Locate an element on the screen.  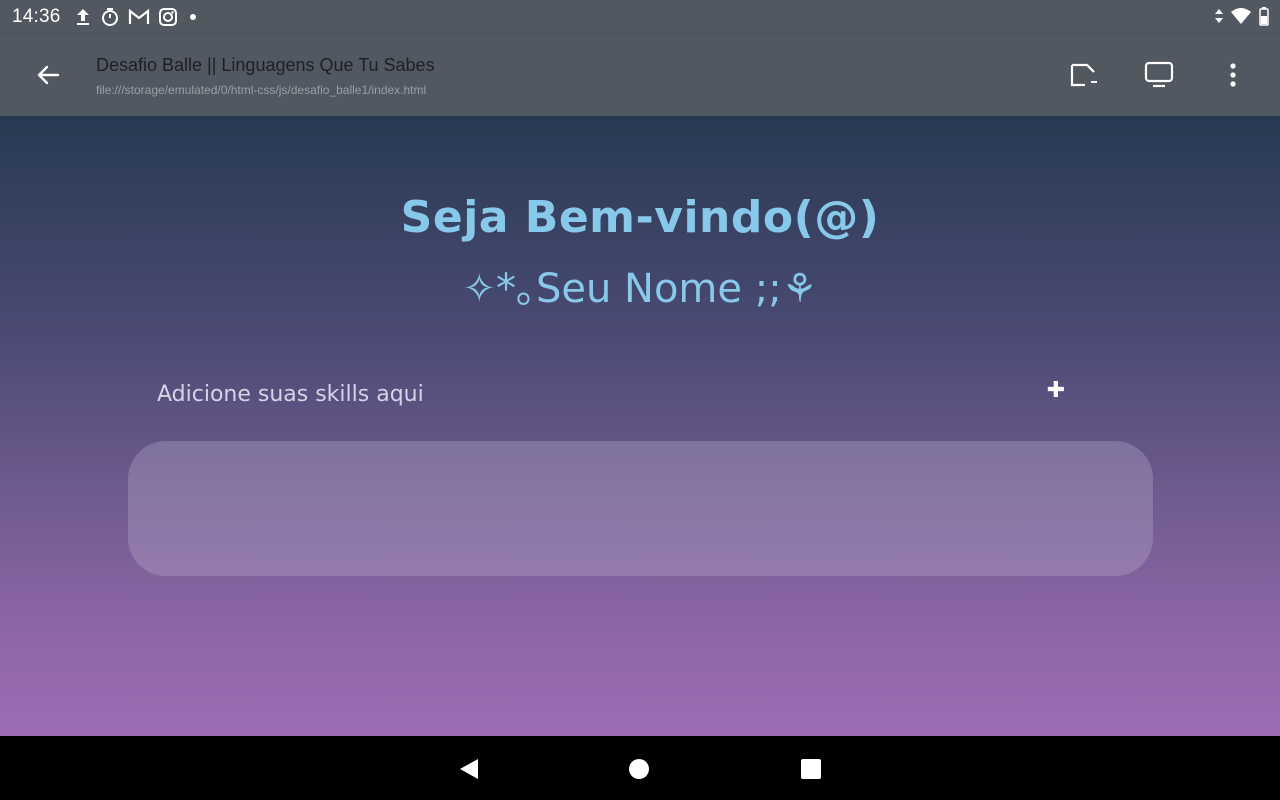
notification-icons is located at coordinates (137, 17).